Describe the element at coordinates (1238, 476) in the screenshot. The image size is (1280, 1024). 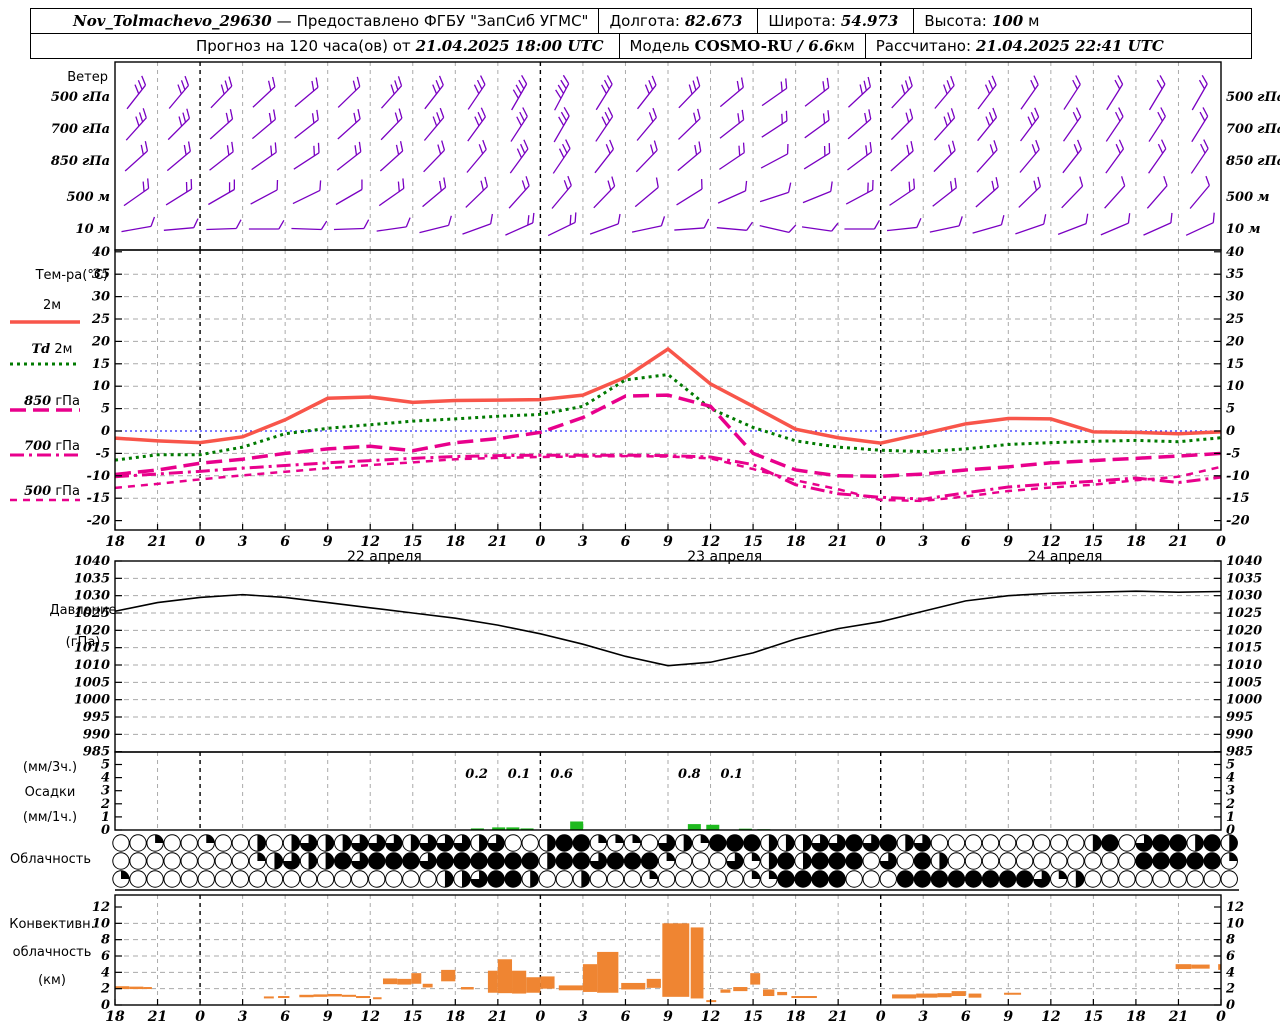
I see `svg-text: -10` at that location.